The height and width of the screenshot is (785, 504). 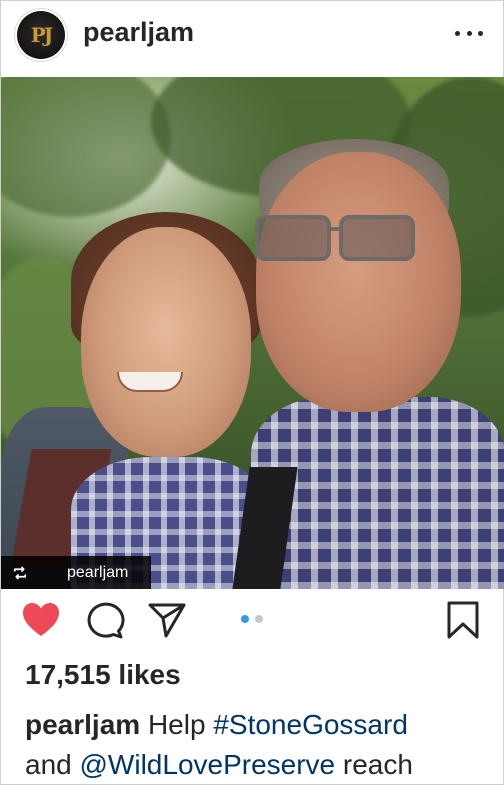 I want to click on carousel-indicator, so click(x=252, y=619).